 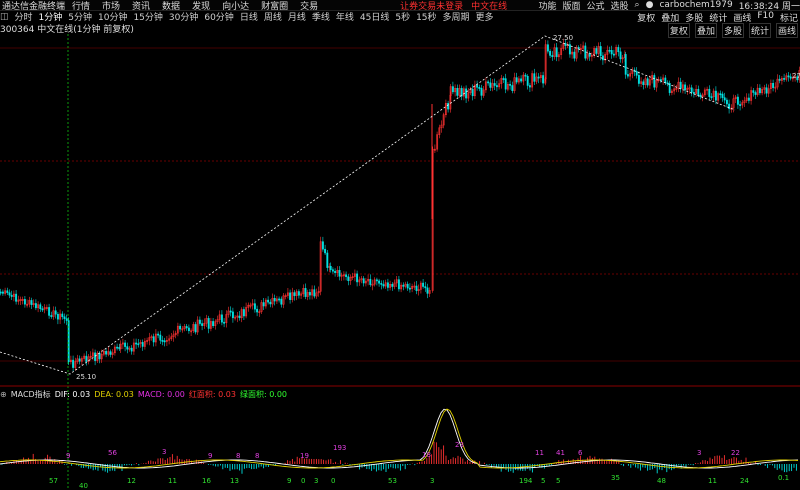 What do you see at coordinates (183, 16) in the screenshot?
I see `tab-period-5: 30分钟` at bounding box center [183, 16].